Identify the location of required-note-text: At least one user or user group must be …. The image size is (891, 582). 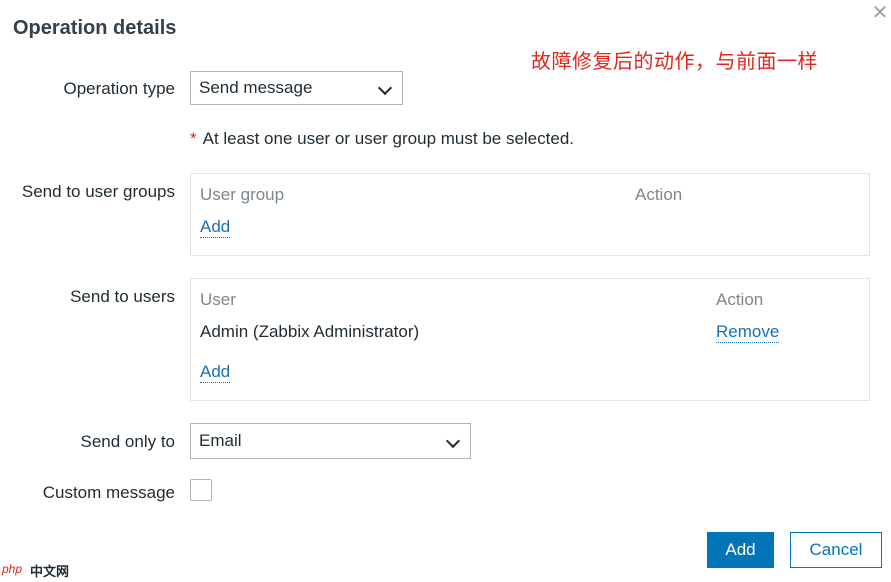
(388, 138).